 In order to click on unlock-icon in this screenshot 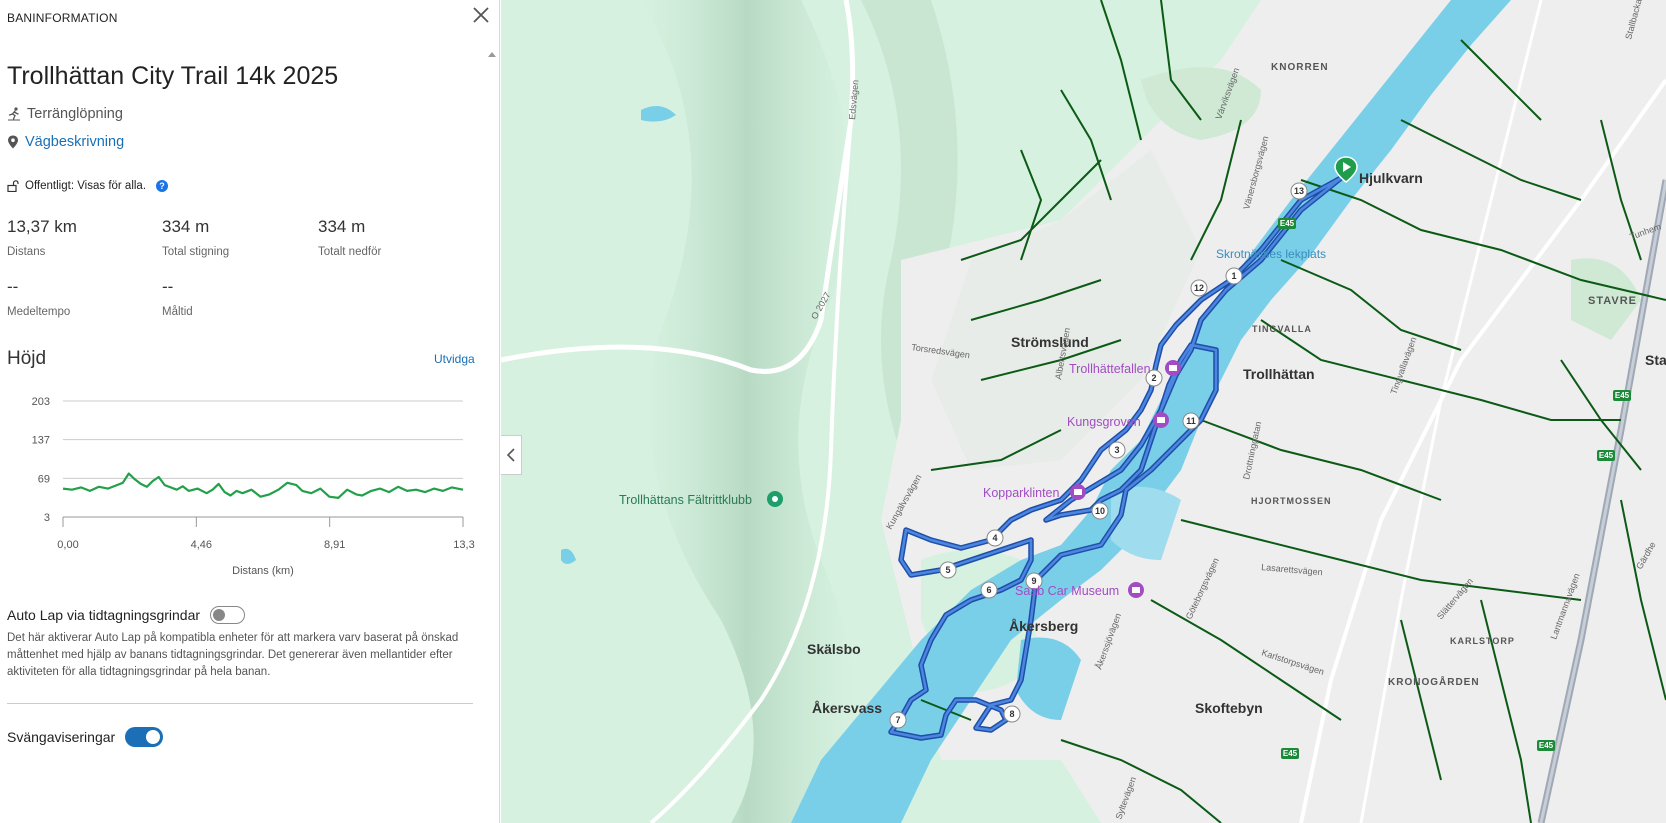, I will do `click(13, 186)`.